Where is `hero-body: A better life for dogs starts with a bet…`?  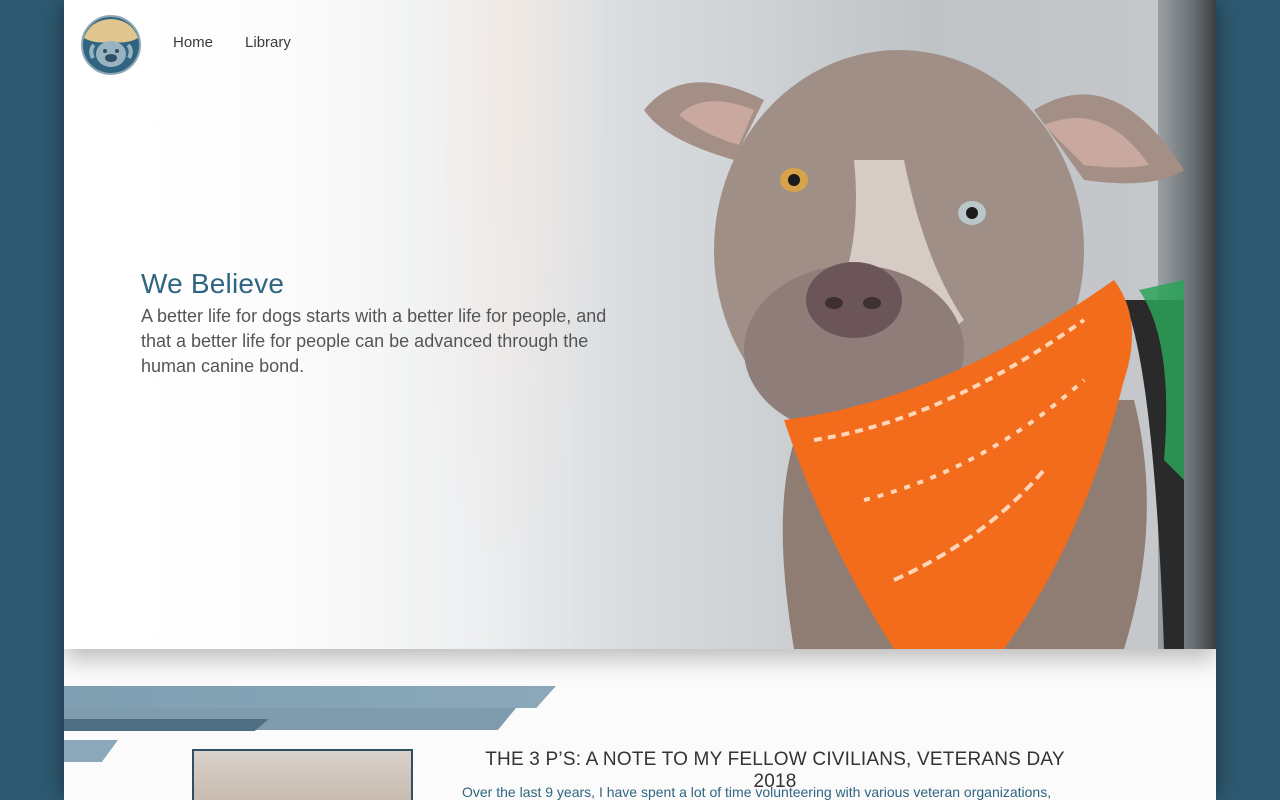 hero-body: A better life for dogs starts with a bet… is located at coordinates (374, 341).